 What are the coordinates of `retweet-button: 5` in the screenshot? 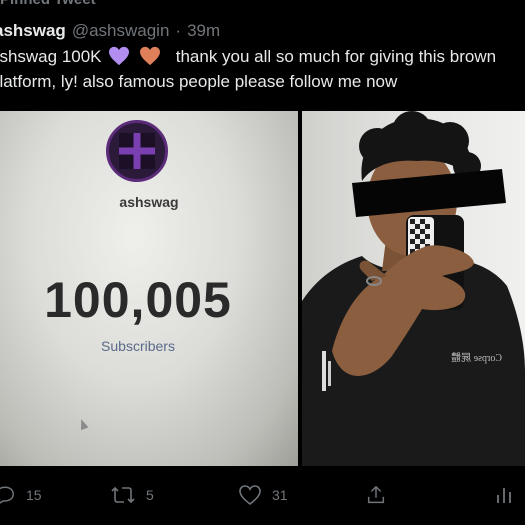 It's located at (132, 495).